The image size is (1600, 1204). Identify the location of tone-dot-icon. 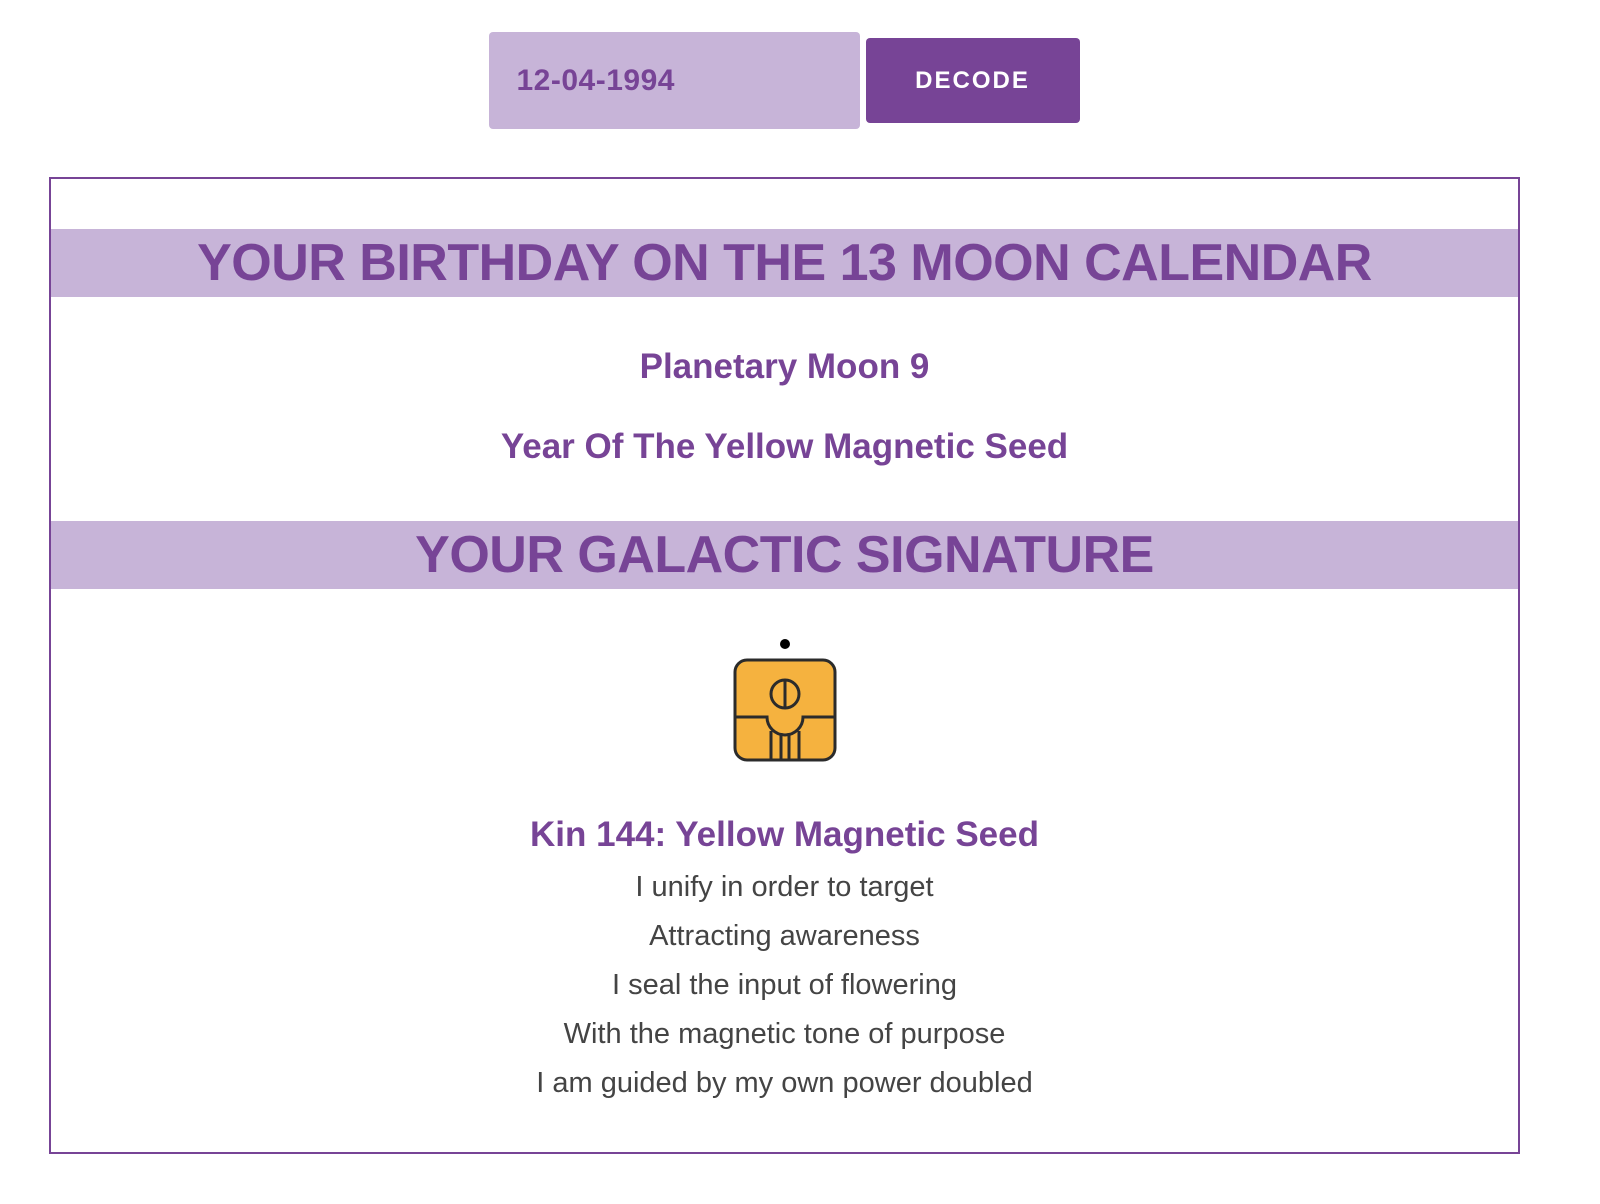
(785, 644).